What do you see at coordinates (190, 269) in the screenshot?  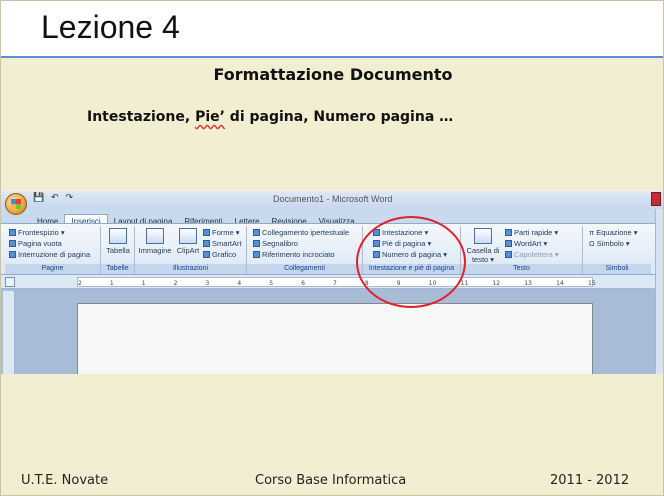 I see `group-label-illustrazioni: Illustrazioni` at bounding box center [190, 269].